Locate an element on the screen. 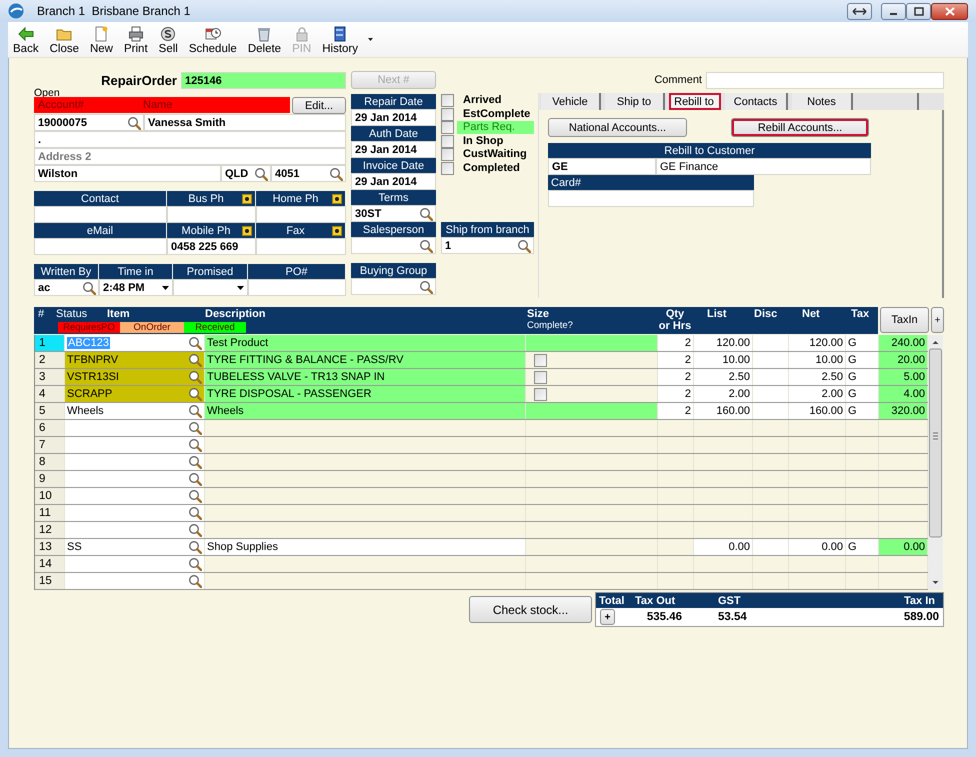 This screenshot has height=757, width=976. tab: Ship to is located at coordinates (635, 101).